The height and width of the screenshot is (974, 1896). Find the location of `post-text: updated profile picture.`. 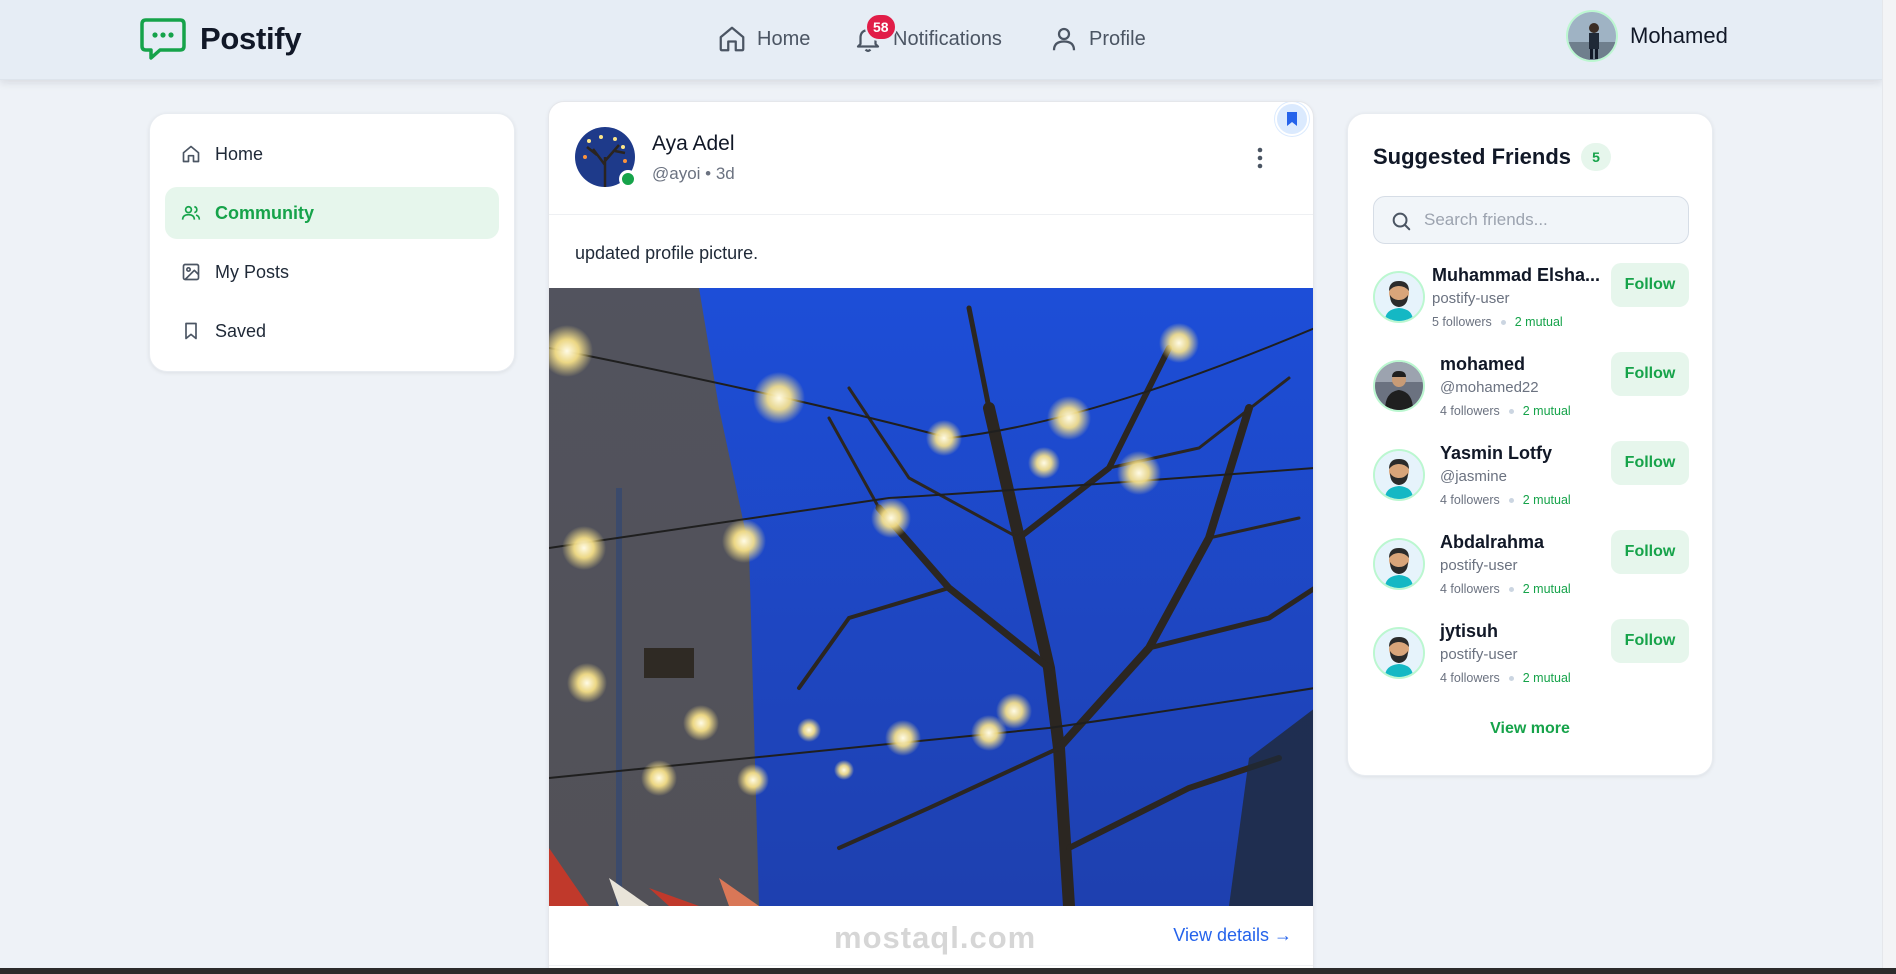

post-text: updated profile picture. is located at coordinates (667, 253).